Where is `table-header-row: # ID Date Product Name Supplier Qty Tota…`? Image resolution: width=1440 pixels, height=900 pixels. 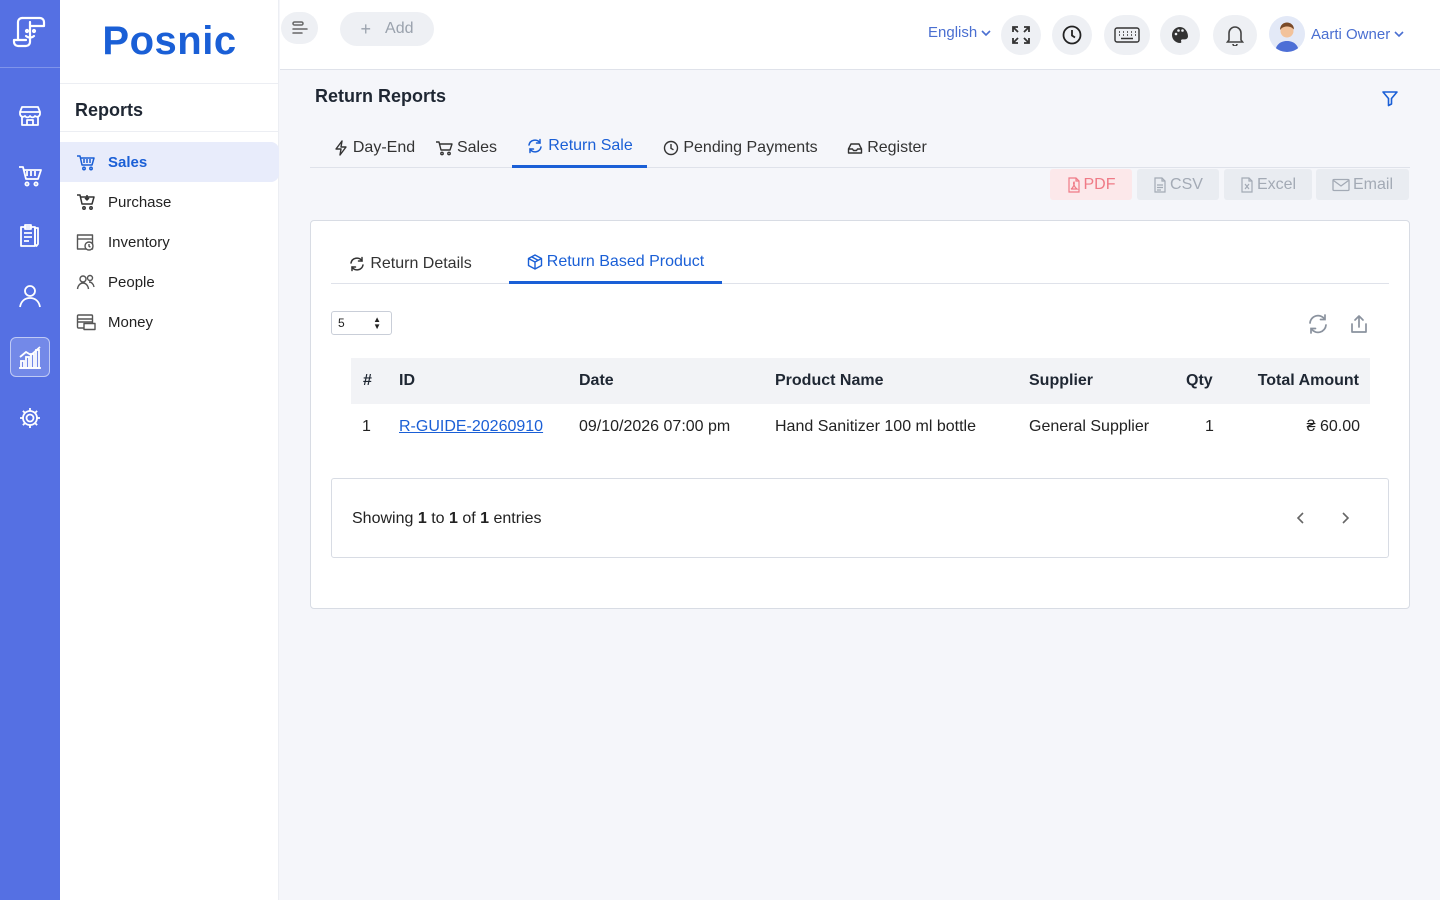 table-header-row: # ID Date Product Name Supplier Qty Tota… is located at coordinates (860, 381).